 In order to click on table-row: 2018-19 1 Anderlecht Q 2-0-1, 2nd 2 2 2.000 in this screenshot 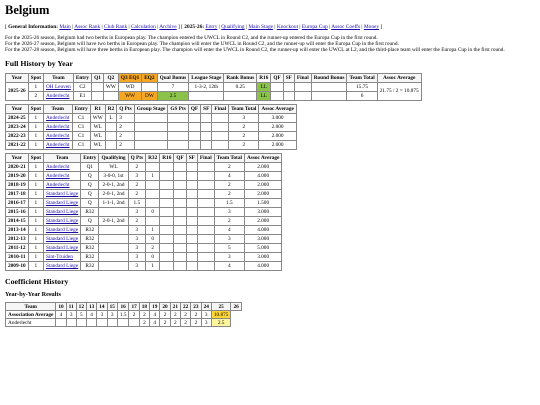, I will do `click(144, 185)`.